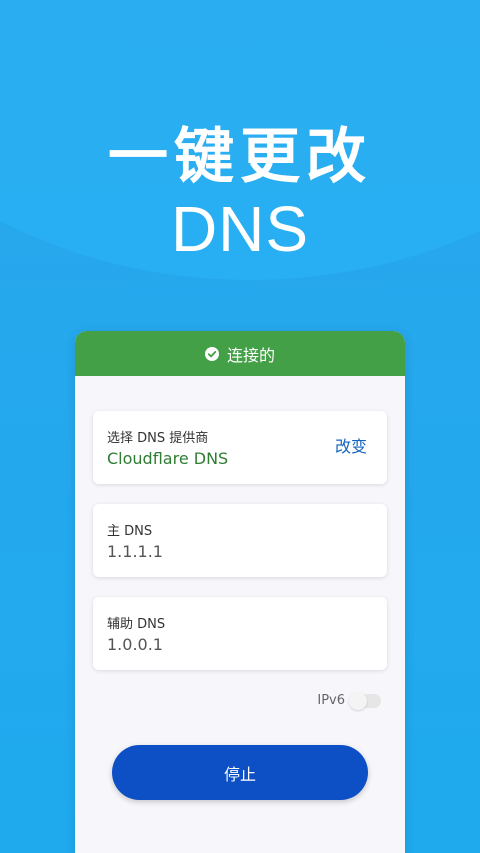  Describe the element at coordinates (240, 540) in the screenshot. I see `primary-dns-card: 主 DNS 1.1.1.1` at that location.